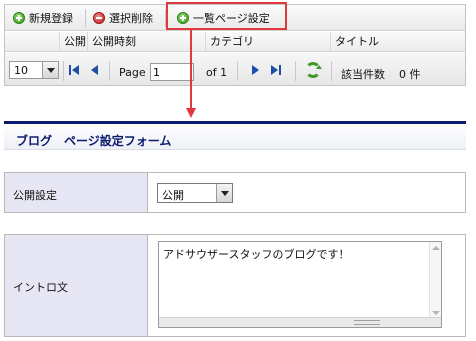  What do you see at coordinates (172, 72) in the screenshot?
I see `page-number-input` at bounding box center [172, 72].